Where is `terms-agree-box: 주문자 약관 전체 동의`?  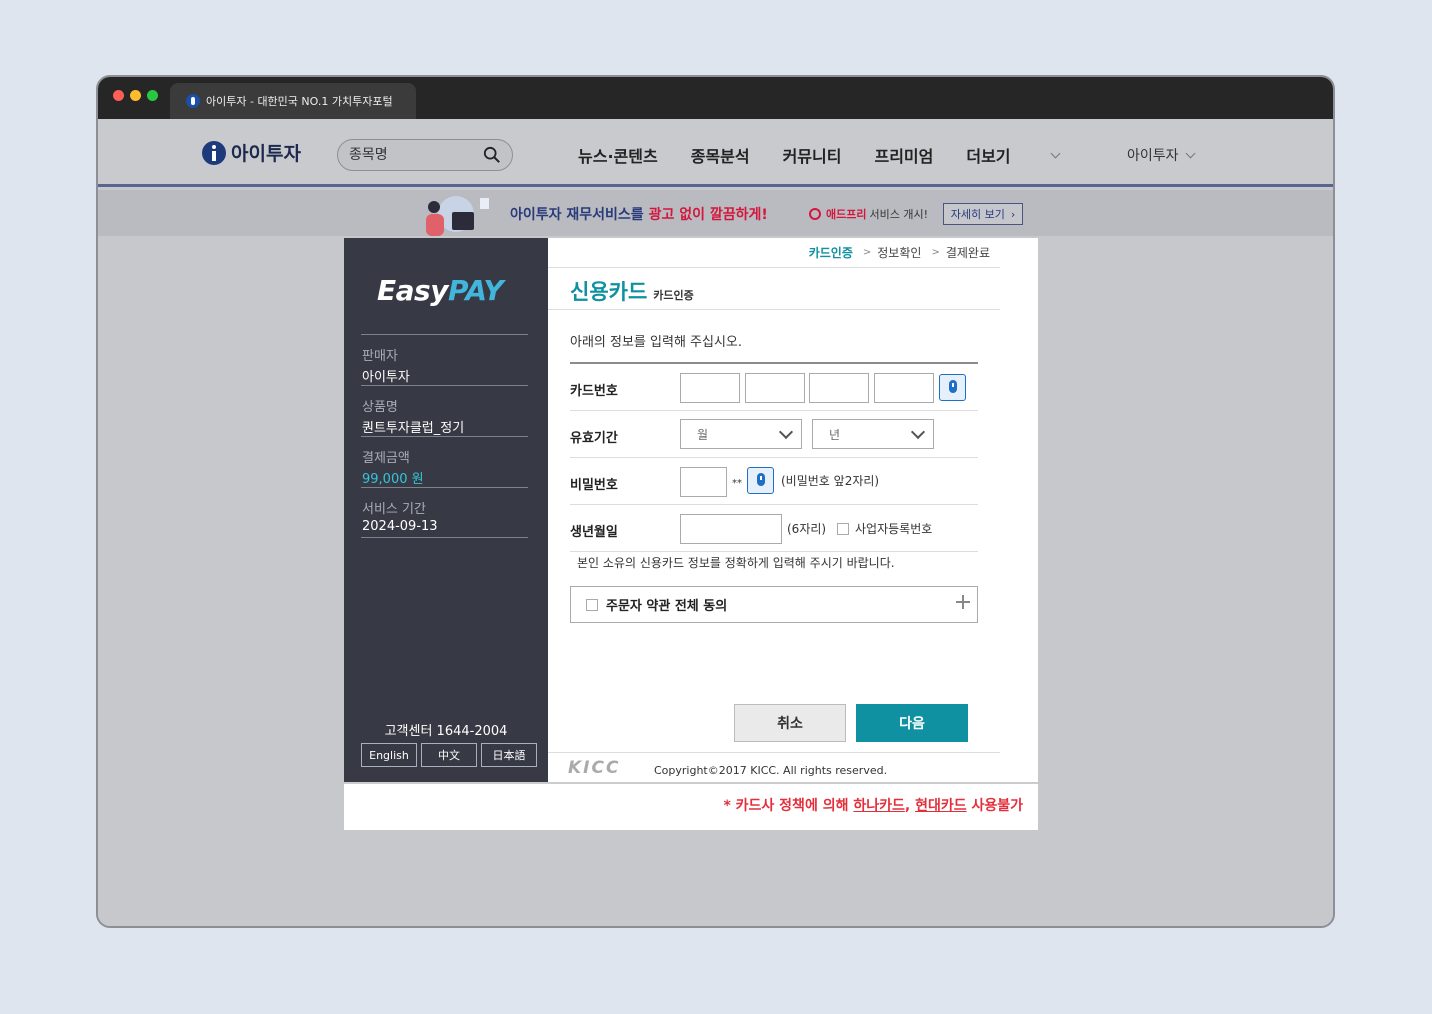 terms-agree-box: 주문자 약관 전체 동의 is located at coordinates (774, 604).